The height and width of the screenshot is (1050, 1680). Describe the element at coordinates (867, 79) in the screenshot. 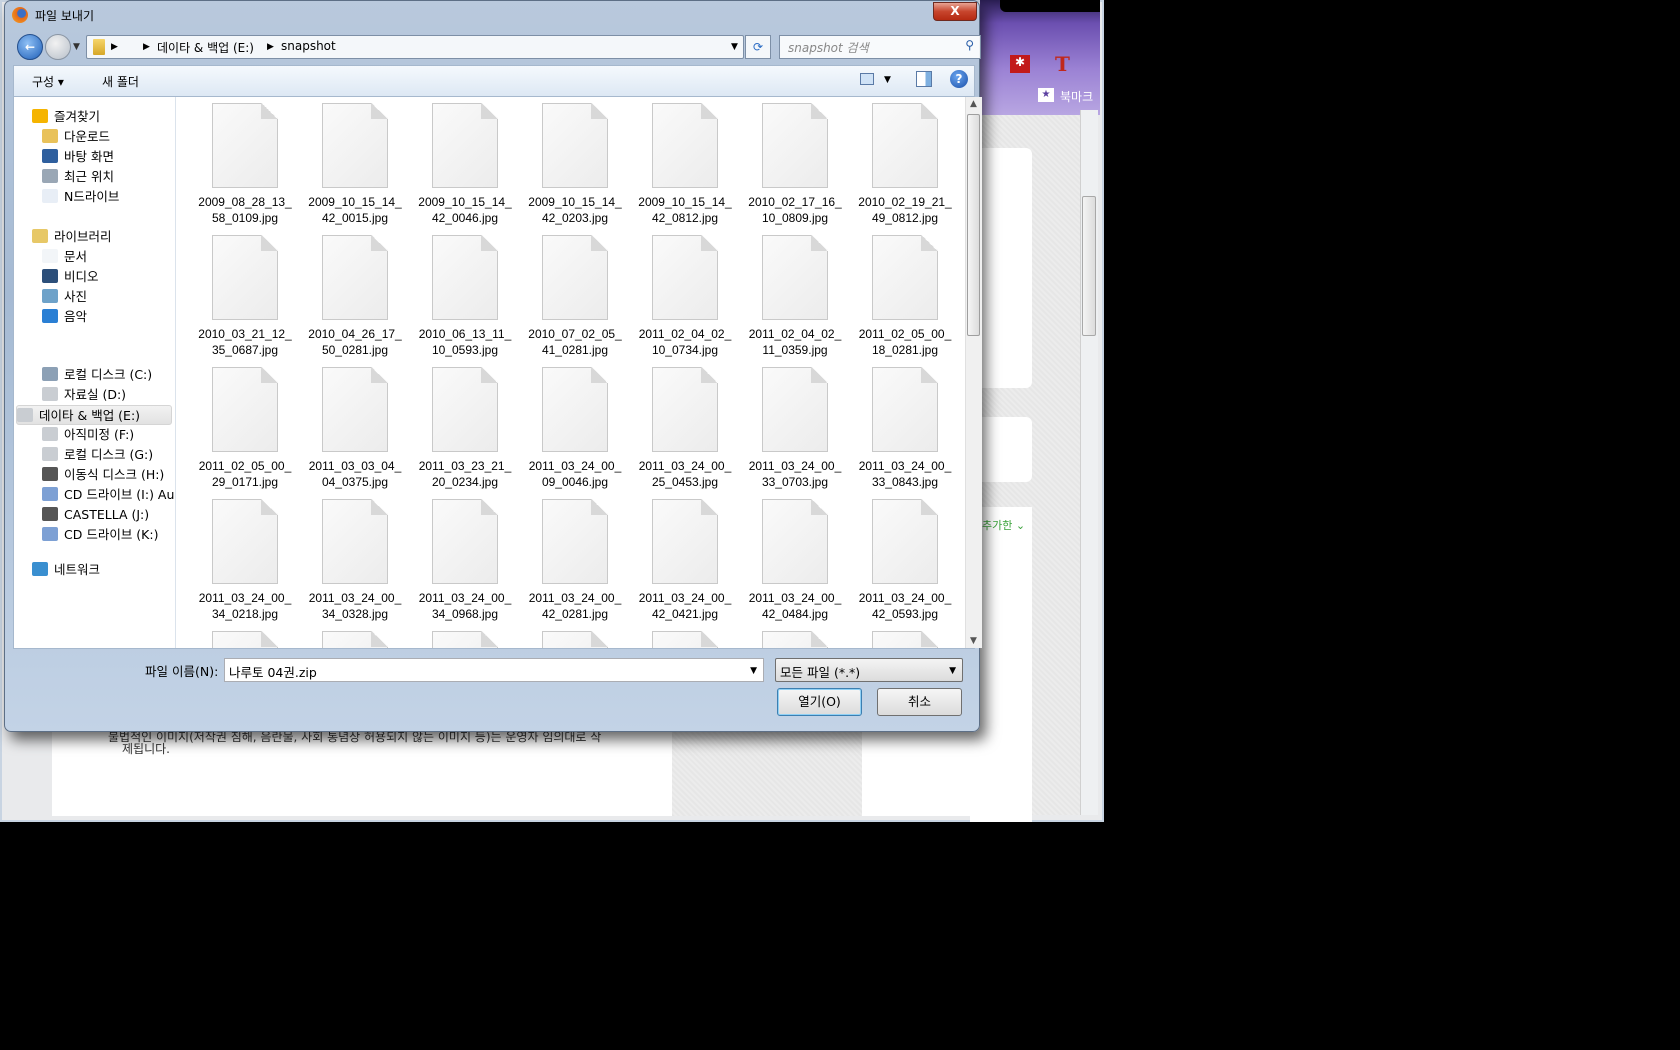

I see `view-options-icon` at that location.